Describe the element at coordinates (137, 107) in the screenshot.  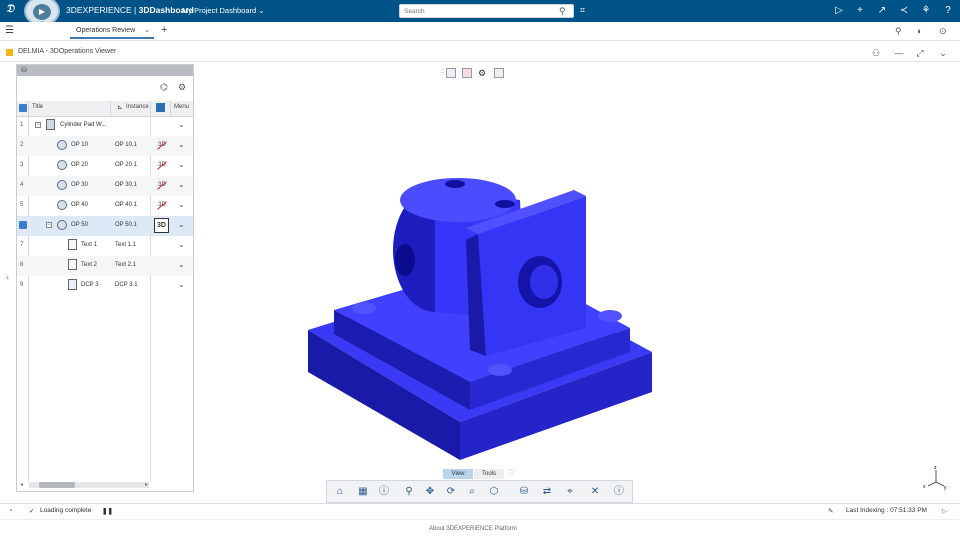
I see `column-instance: Instance` at that location.